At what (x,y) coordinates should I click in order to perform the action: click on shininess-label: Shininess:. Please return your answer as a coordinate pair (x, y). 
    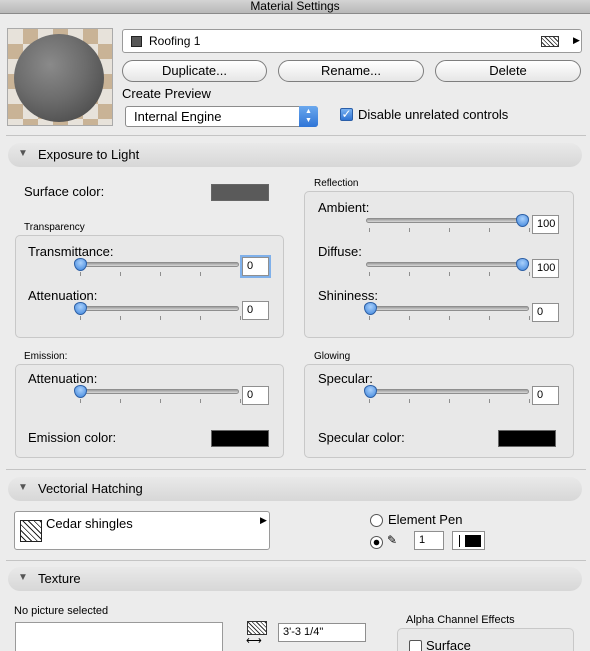
    Looking at the image, I should click on (348, 295).